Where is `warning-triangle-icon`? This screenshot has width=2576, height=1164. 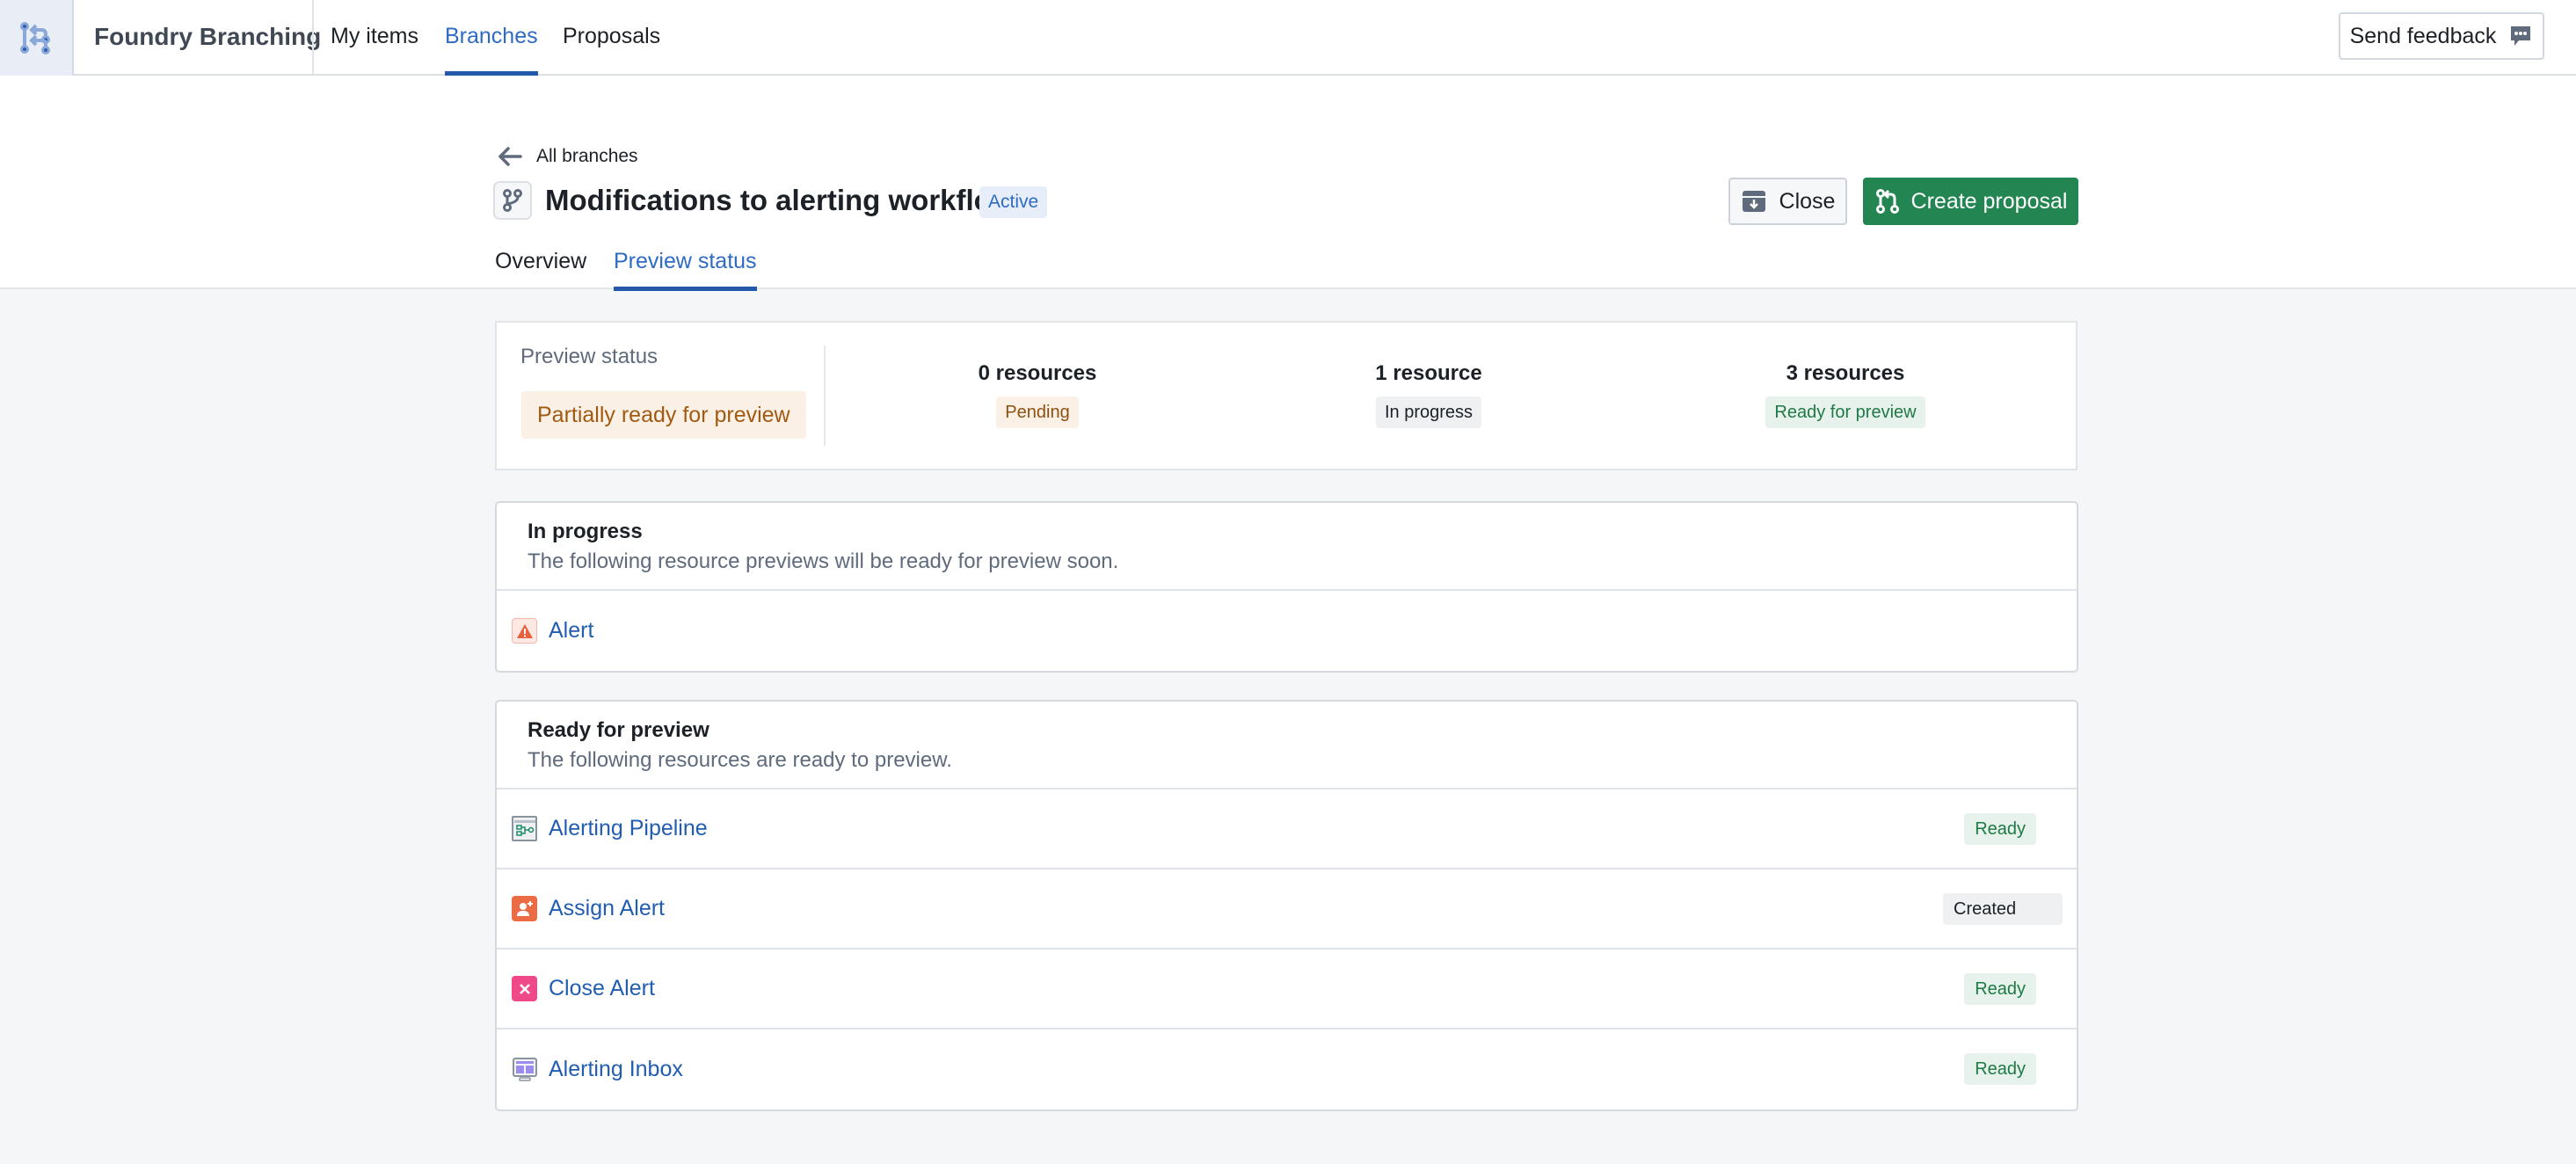 warning-triangle-icon is located at coordinates (524, 631).